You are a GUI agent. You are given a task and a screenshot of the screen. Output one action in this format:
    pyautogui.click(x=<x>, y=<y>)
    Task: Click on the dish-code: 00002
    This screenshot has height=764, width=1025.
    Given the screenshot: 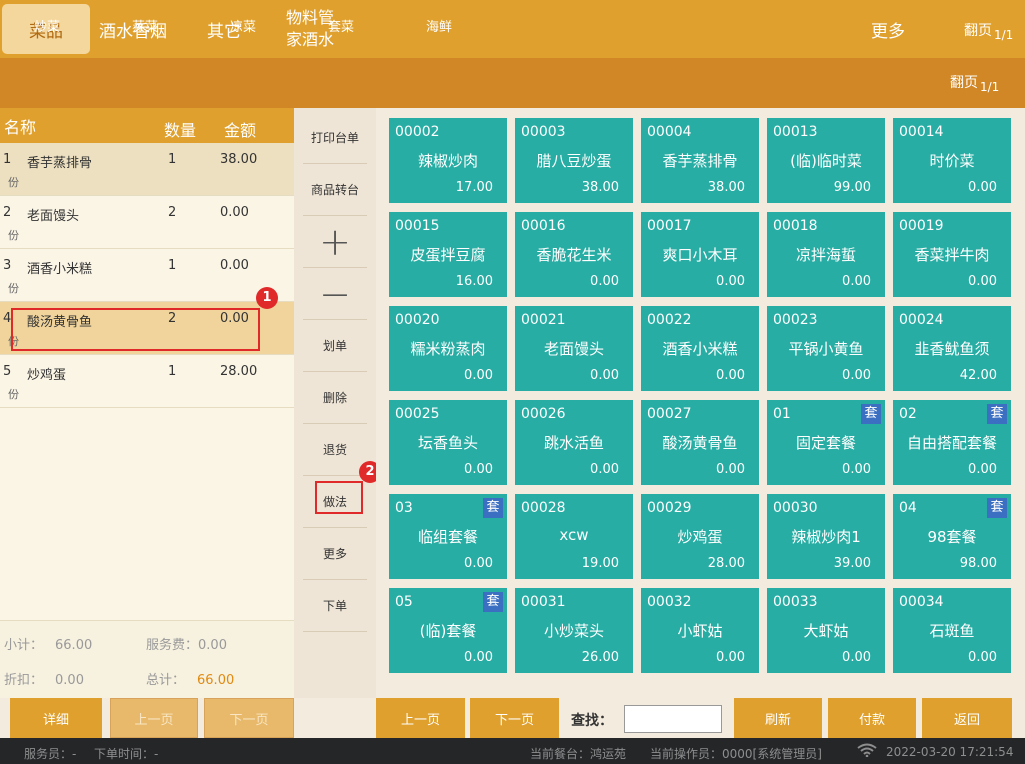 What is the action you would take?
    pyautogui.click(x=417, y=132)
    